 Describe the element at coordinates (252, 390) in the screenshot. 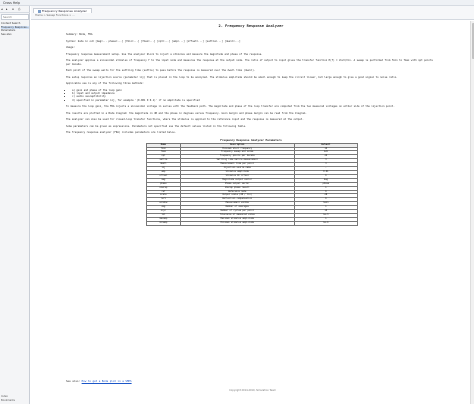

I see `page-footer: Copyright 2014-2019, Simulation Team` at that location.